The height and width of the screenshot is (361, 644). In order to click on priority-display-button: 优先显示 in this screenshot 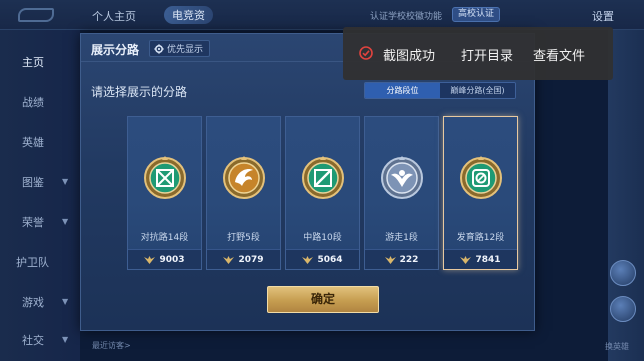, I will do `click(180, 48)`.